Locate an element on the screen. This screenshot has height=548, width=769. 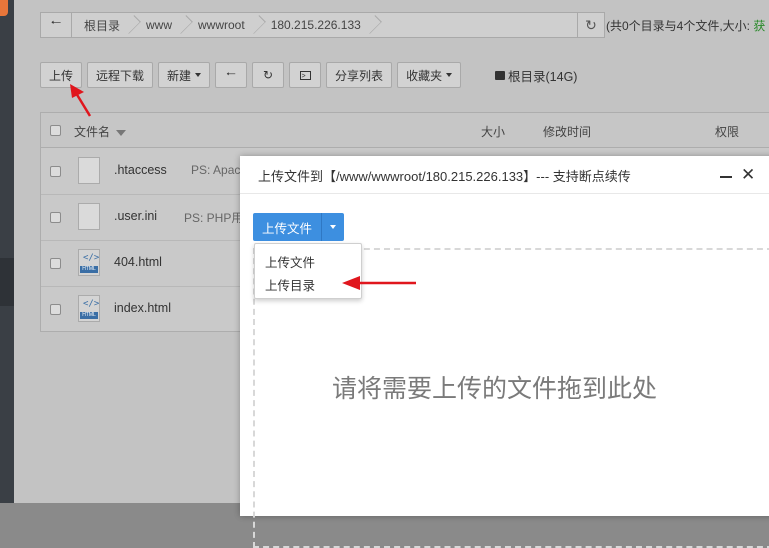
share-list-button: 分享列表 is located at coordinates (359, 75).